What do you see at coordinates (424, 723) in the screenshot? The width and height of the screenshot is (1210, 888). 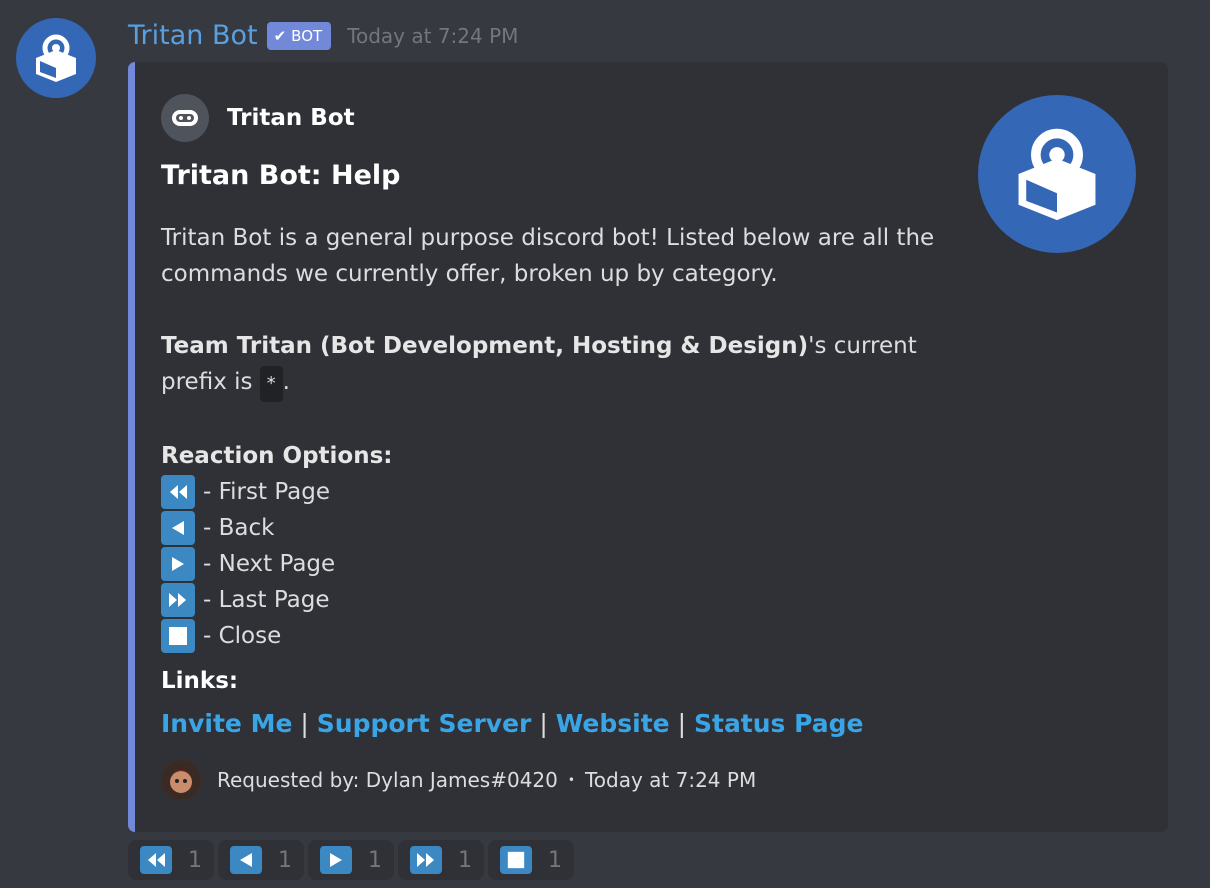 I see `support-server-link: Support Server` at bounding box center [424, 723].